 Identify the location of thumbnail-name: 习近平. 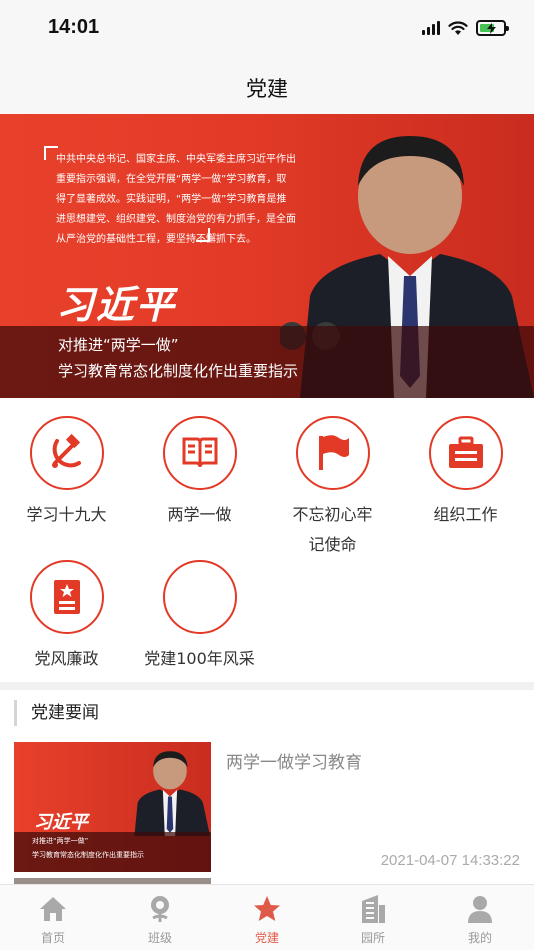
(61, 822).